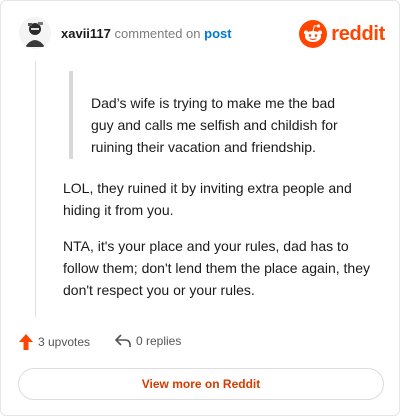 Image resolution: width=400 pixels, height=416 pixels. What do you see at coordinates (123, 340) in the screenshot?
I see `reply-arrow-icon` at bounding box center [123, 340].